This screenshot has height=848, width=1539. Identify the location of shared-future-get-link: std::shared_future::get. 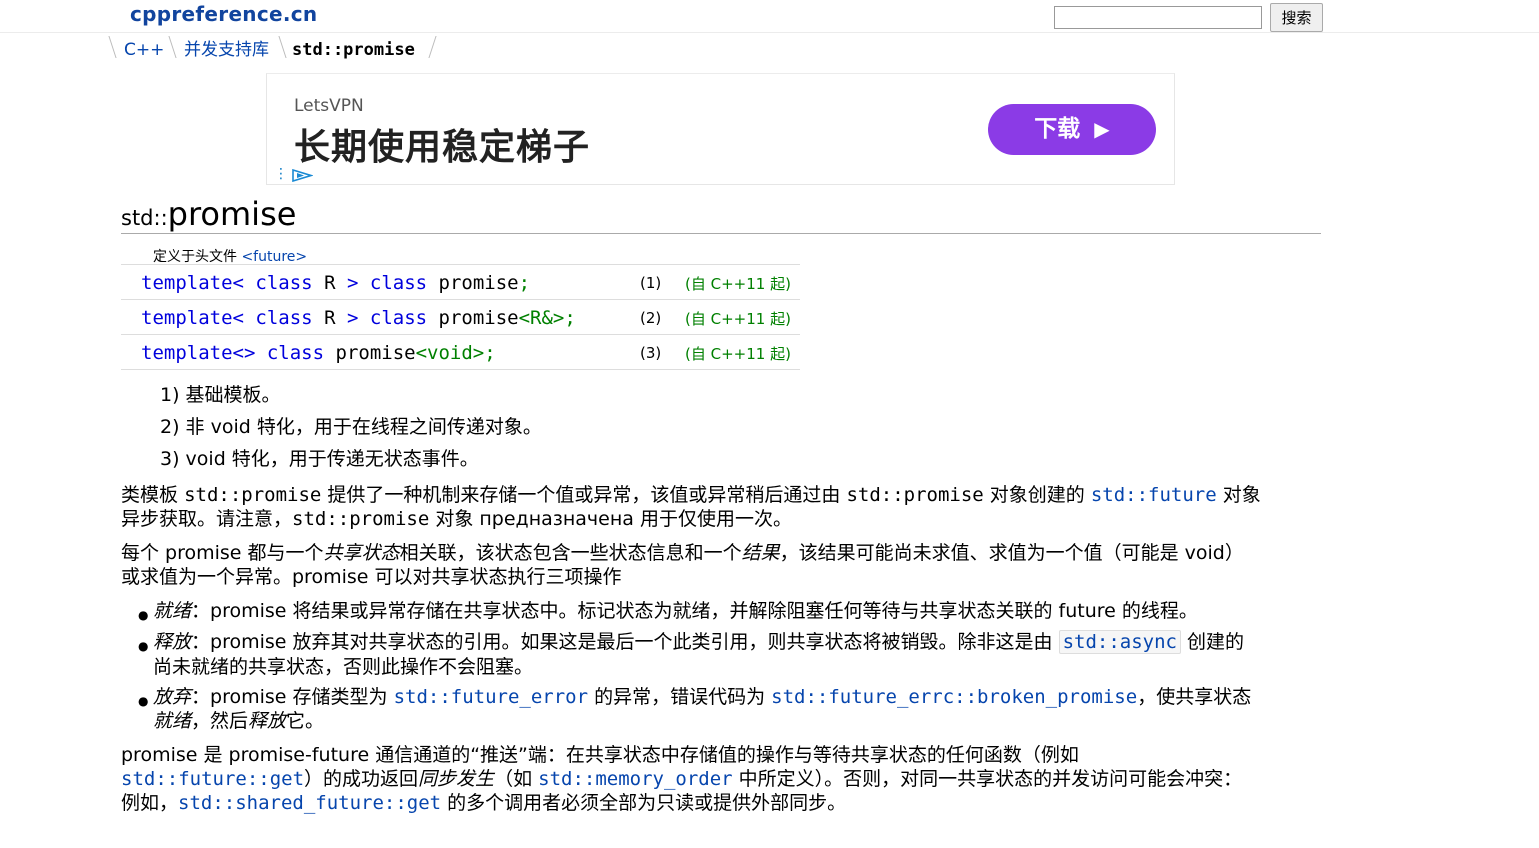
(309, 803).